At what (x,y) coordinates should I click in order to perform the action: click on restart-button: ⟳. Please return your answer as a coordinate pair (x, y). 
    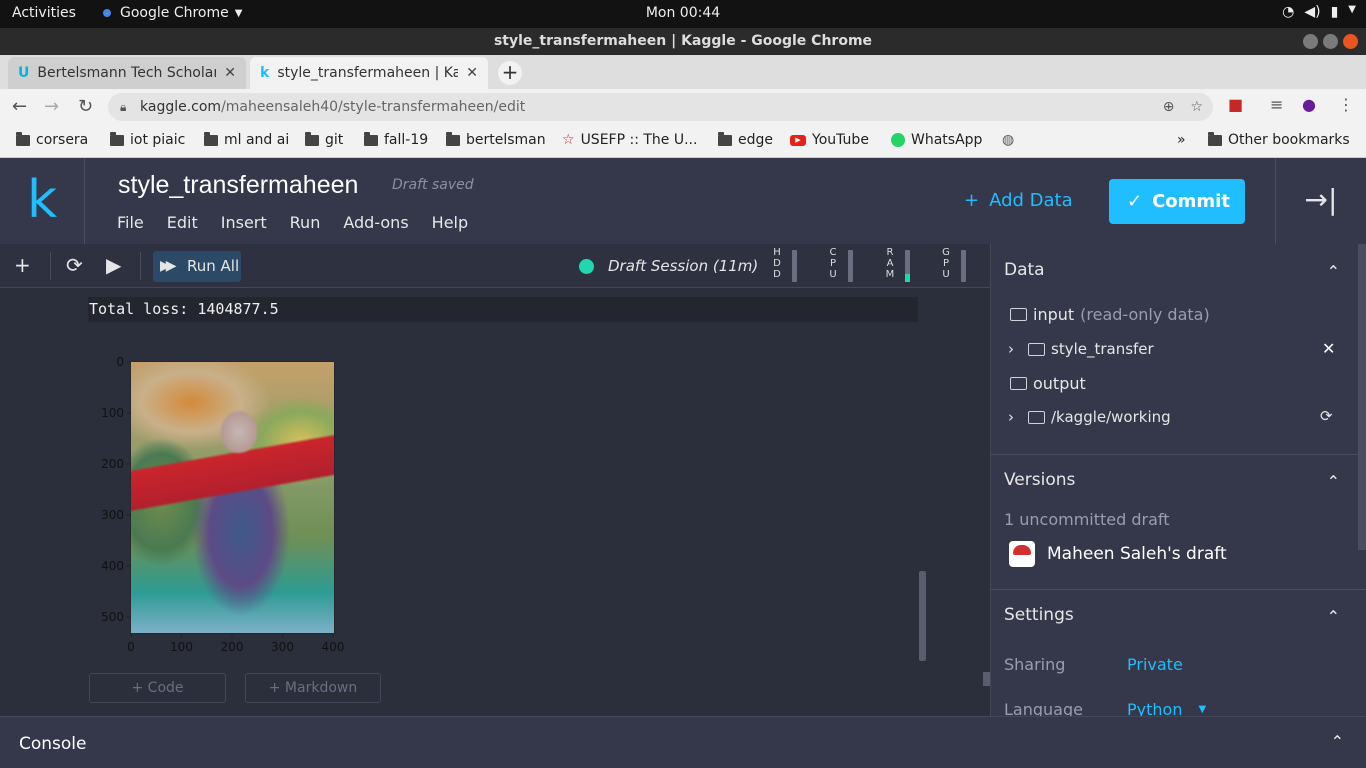
    Looking at the image, I should click on (74, 265).